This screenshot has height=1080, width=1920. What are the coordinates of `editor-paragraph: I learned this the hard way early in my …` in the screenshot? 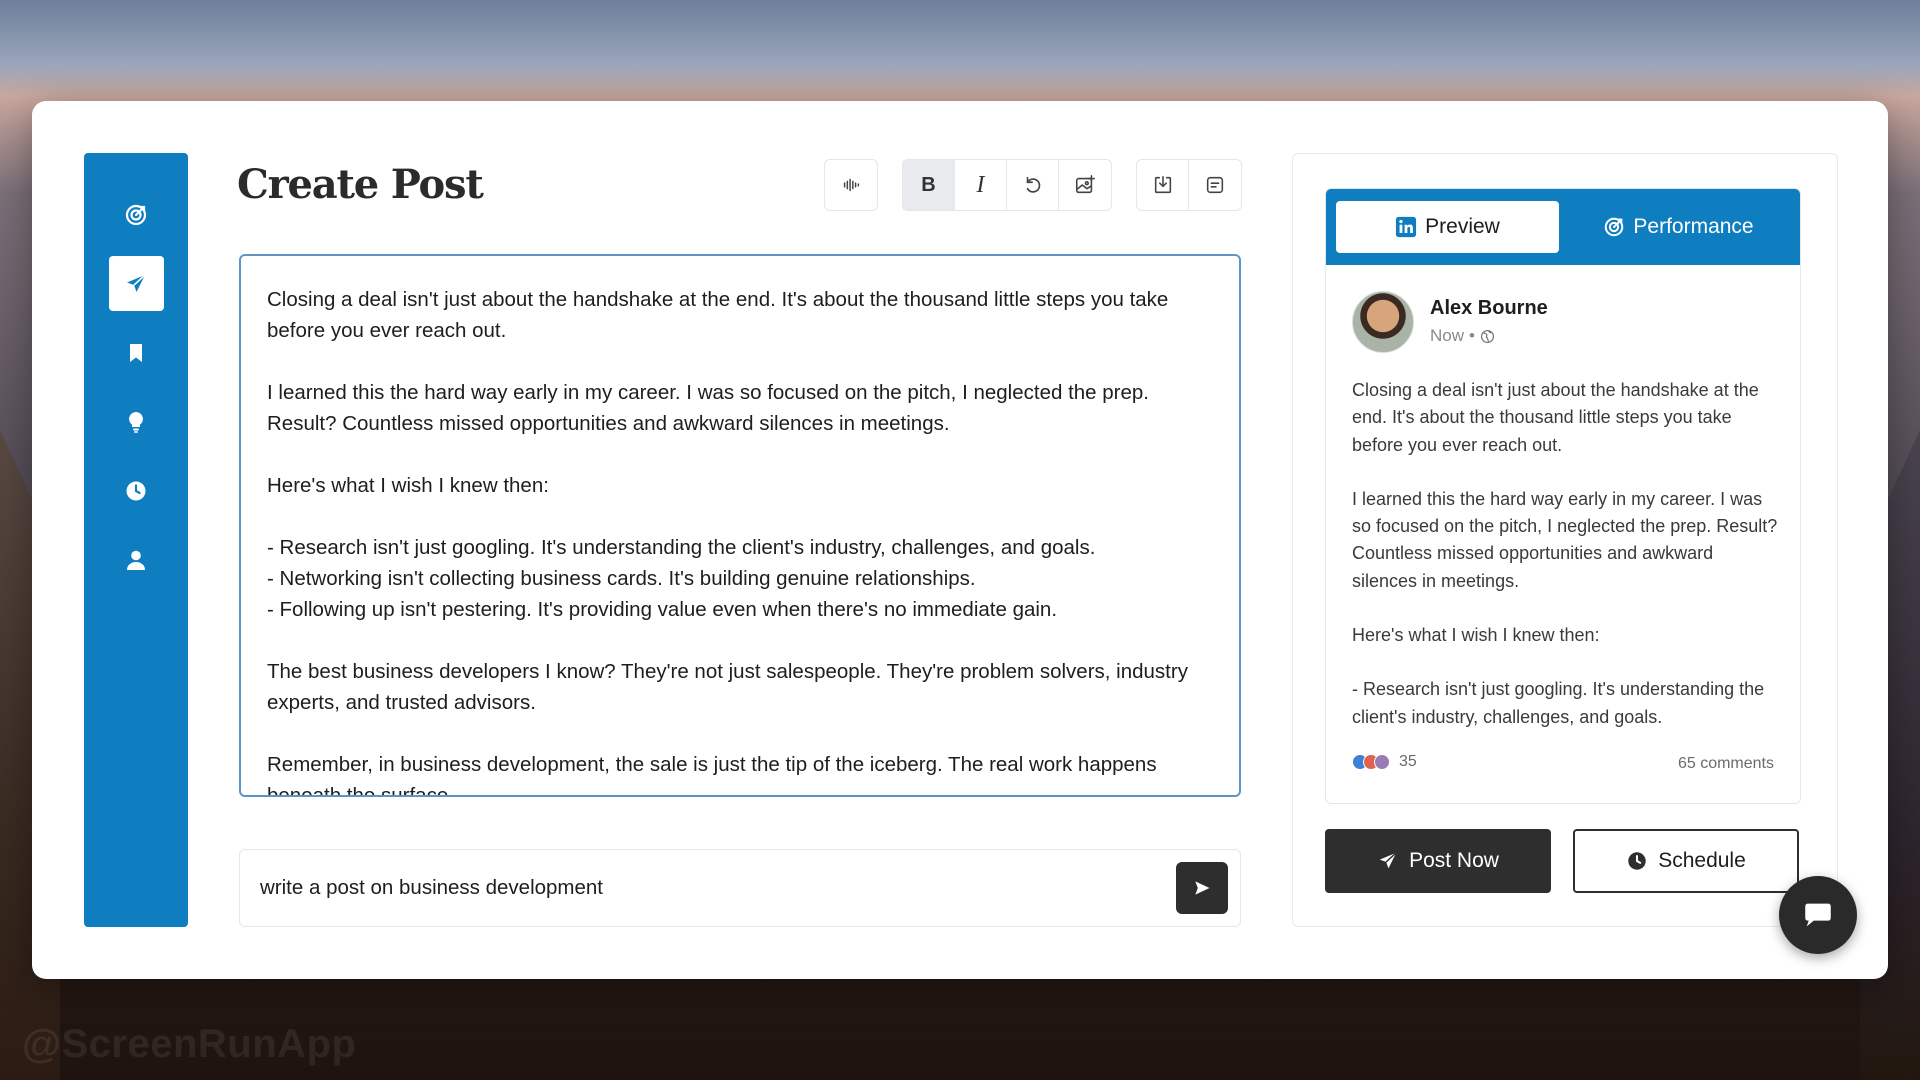 It's located at (708, 408).